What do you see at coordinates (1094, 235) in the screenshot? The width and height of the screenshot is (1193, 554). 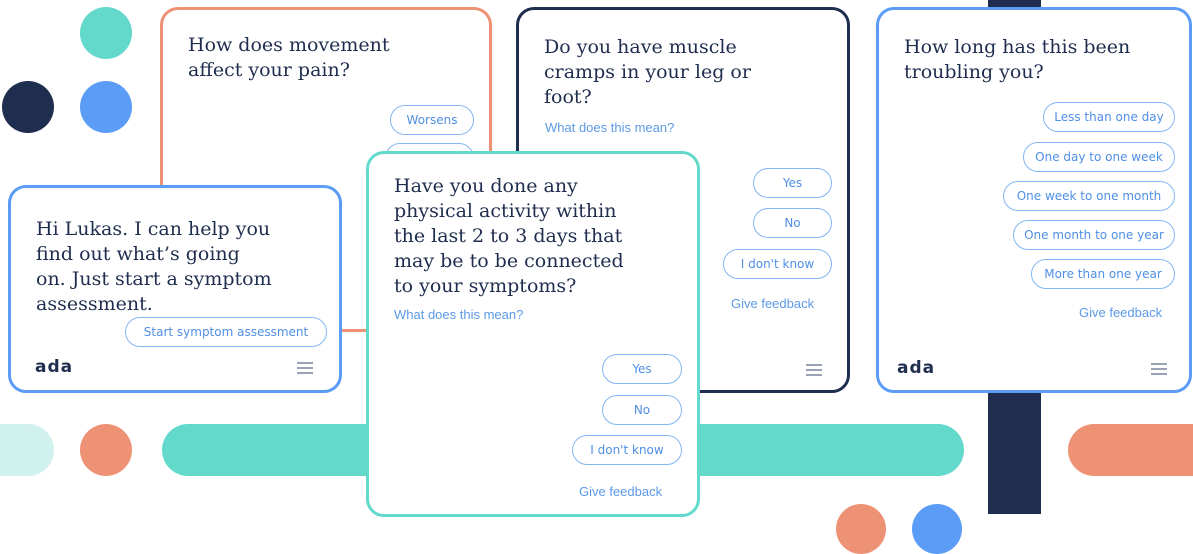 I see `answer-one-month-to-one-year-button: One month to one year` at bounding box center [1094, 235].